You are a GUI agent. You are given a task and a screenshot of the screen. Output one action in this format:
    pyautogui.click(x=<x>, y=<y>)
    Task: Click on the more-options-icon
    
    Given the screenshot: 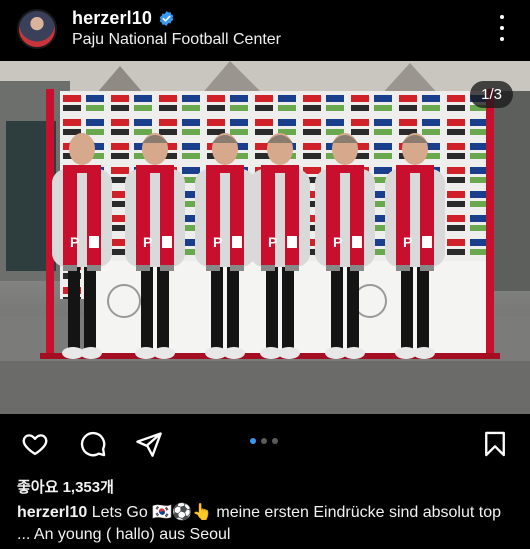 What is the action you would take?
    pyautogui.click(x=502, y=28)
    